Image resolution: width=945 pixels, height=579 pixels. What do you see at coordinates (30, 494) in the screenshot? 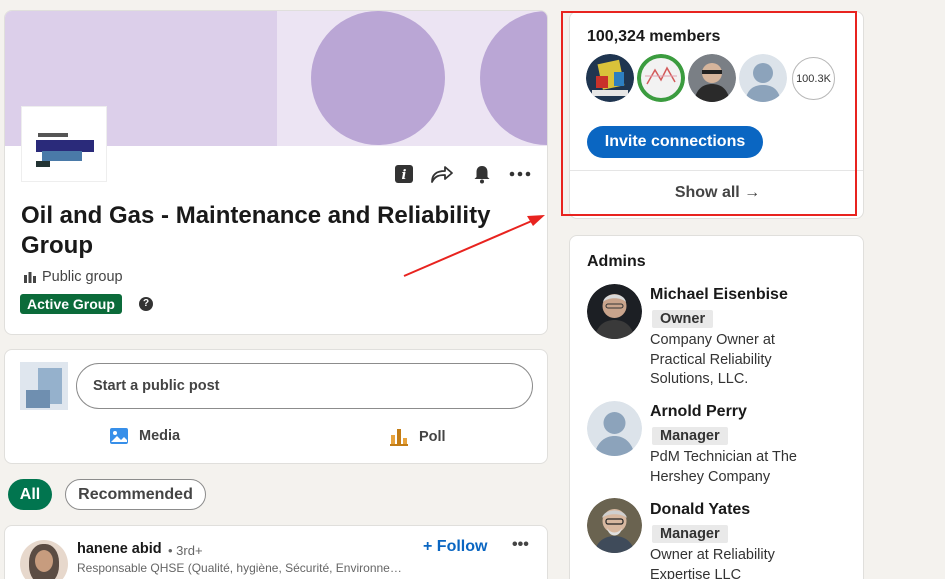
I see `filter-all: All` at bounding box center [30, 494].